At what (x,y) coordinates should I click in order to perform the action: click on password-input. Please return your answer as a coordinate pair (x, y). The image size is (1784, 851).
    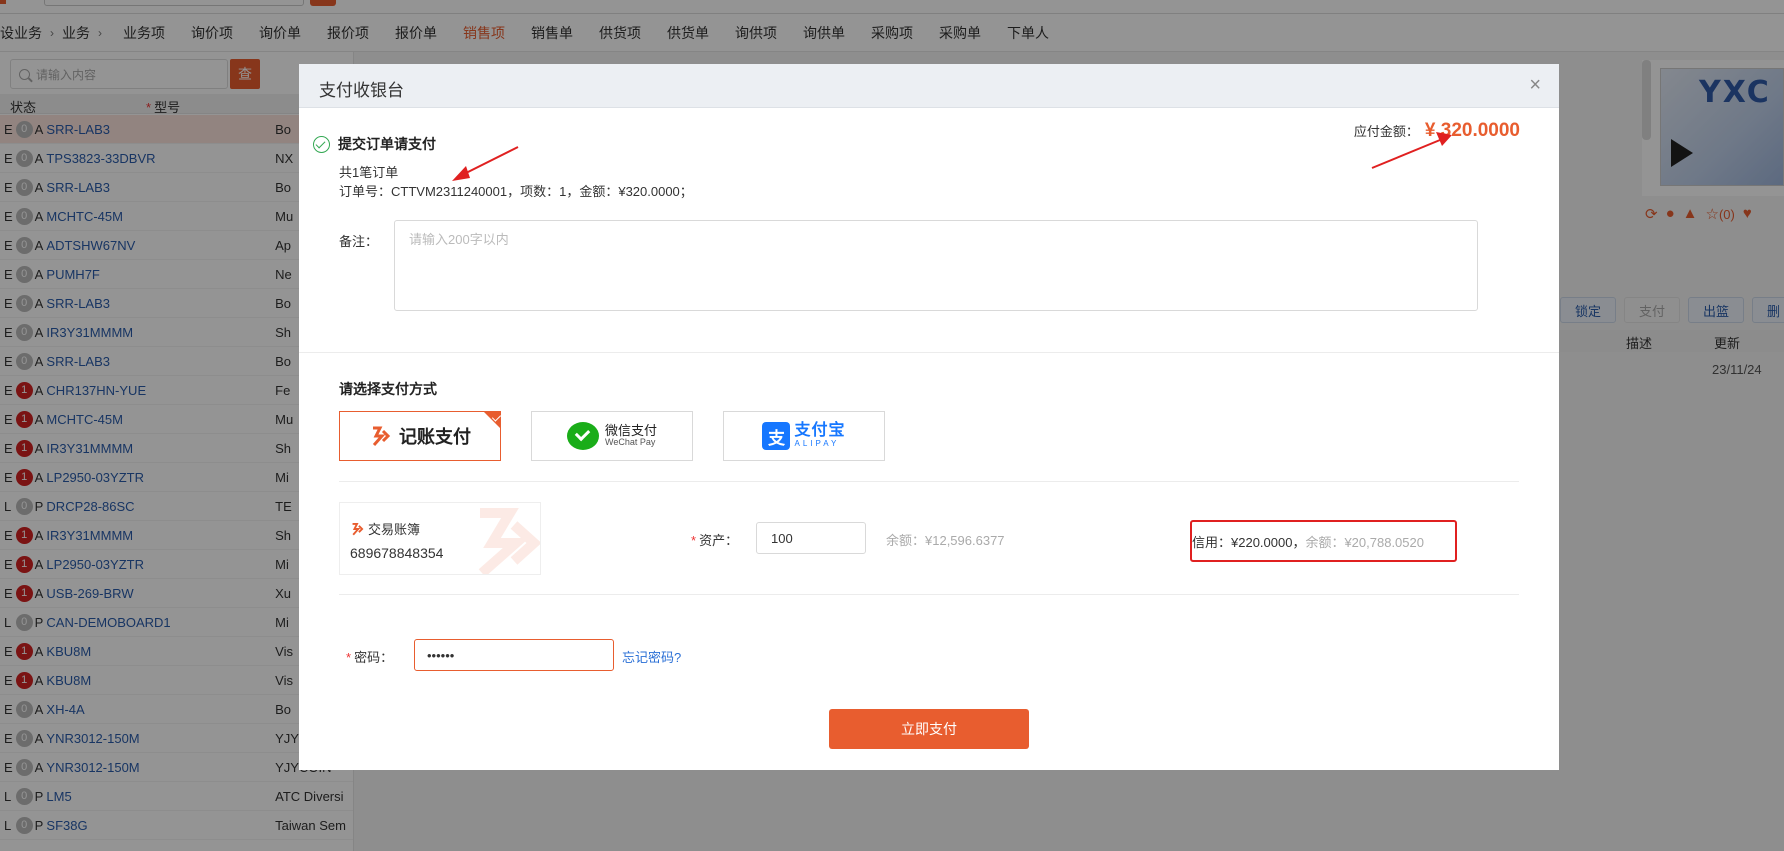
    Looking at the image, I should click on (514, 655).